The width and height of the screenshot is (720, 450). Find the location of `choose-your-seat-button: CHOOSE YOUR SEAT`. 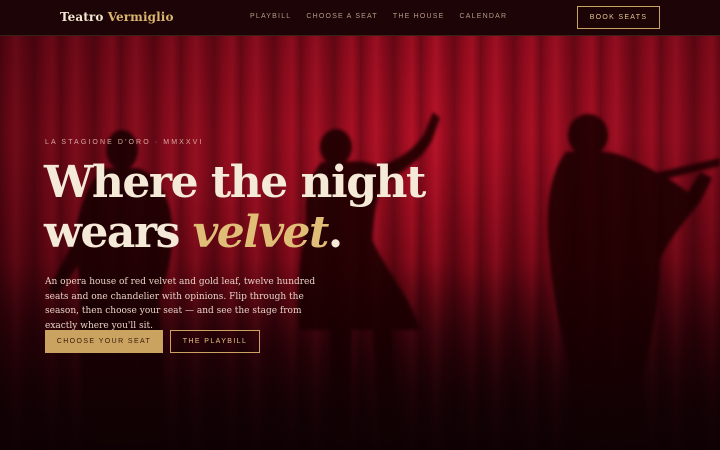

choose-your-seat-button: CHOOSE YOUR SEAT is located at coordinates (104, 341).